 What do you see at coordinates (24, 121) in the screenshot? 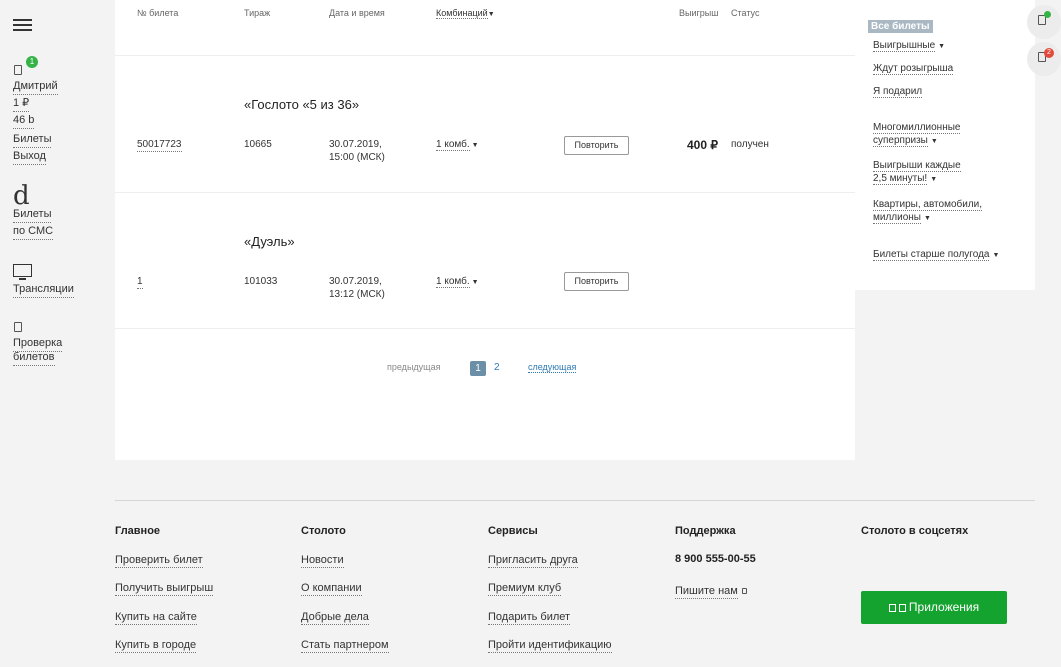
I see `bonus-link: 46 b` at bounding box center [24, 121].